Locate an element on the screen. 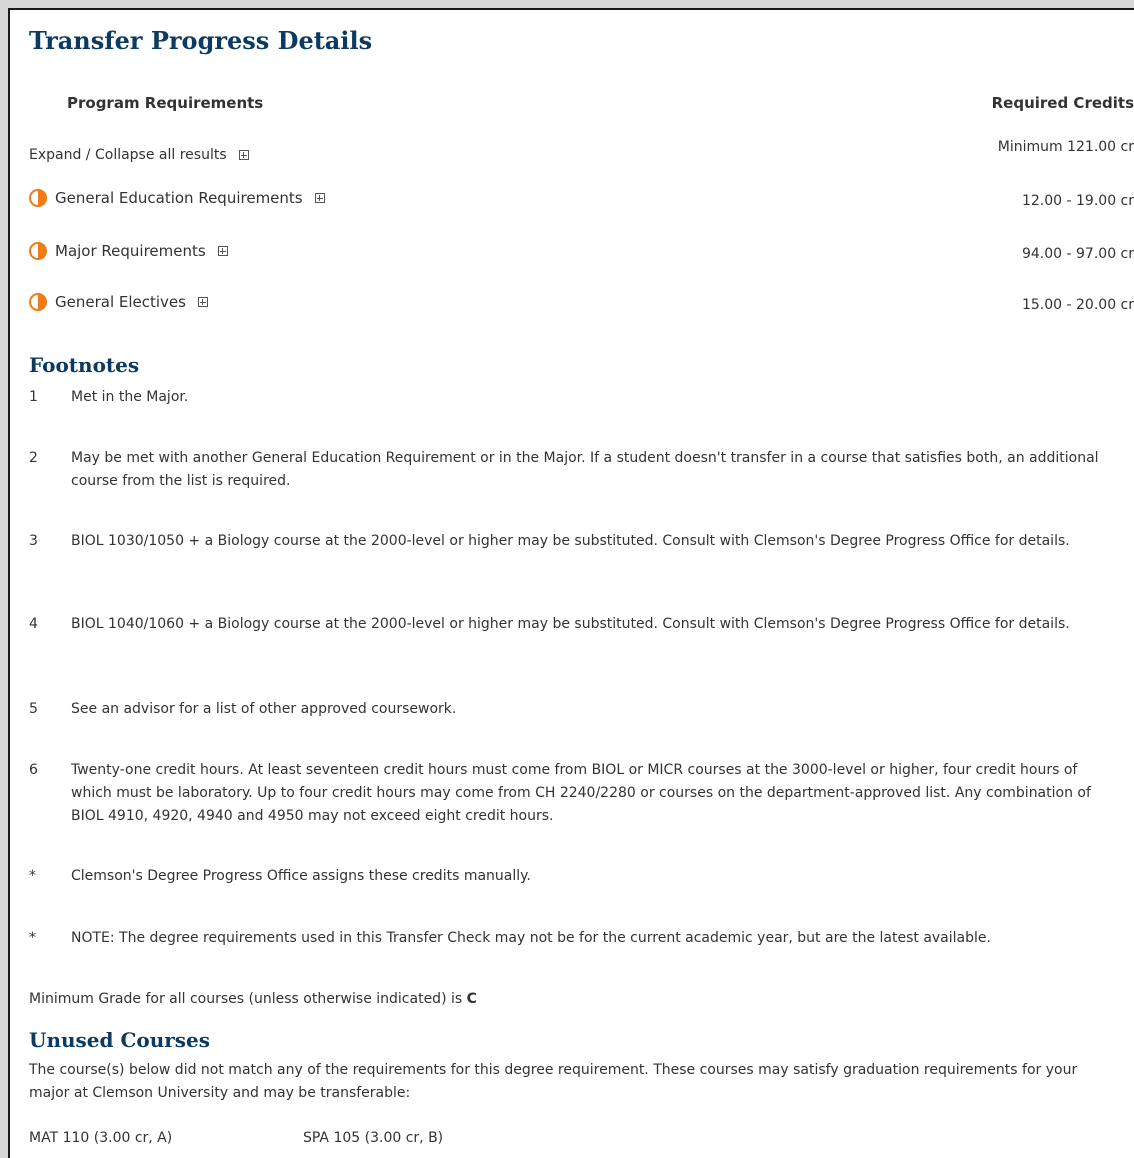  footnote-number: 6 is located at coordinates (33, 770).